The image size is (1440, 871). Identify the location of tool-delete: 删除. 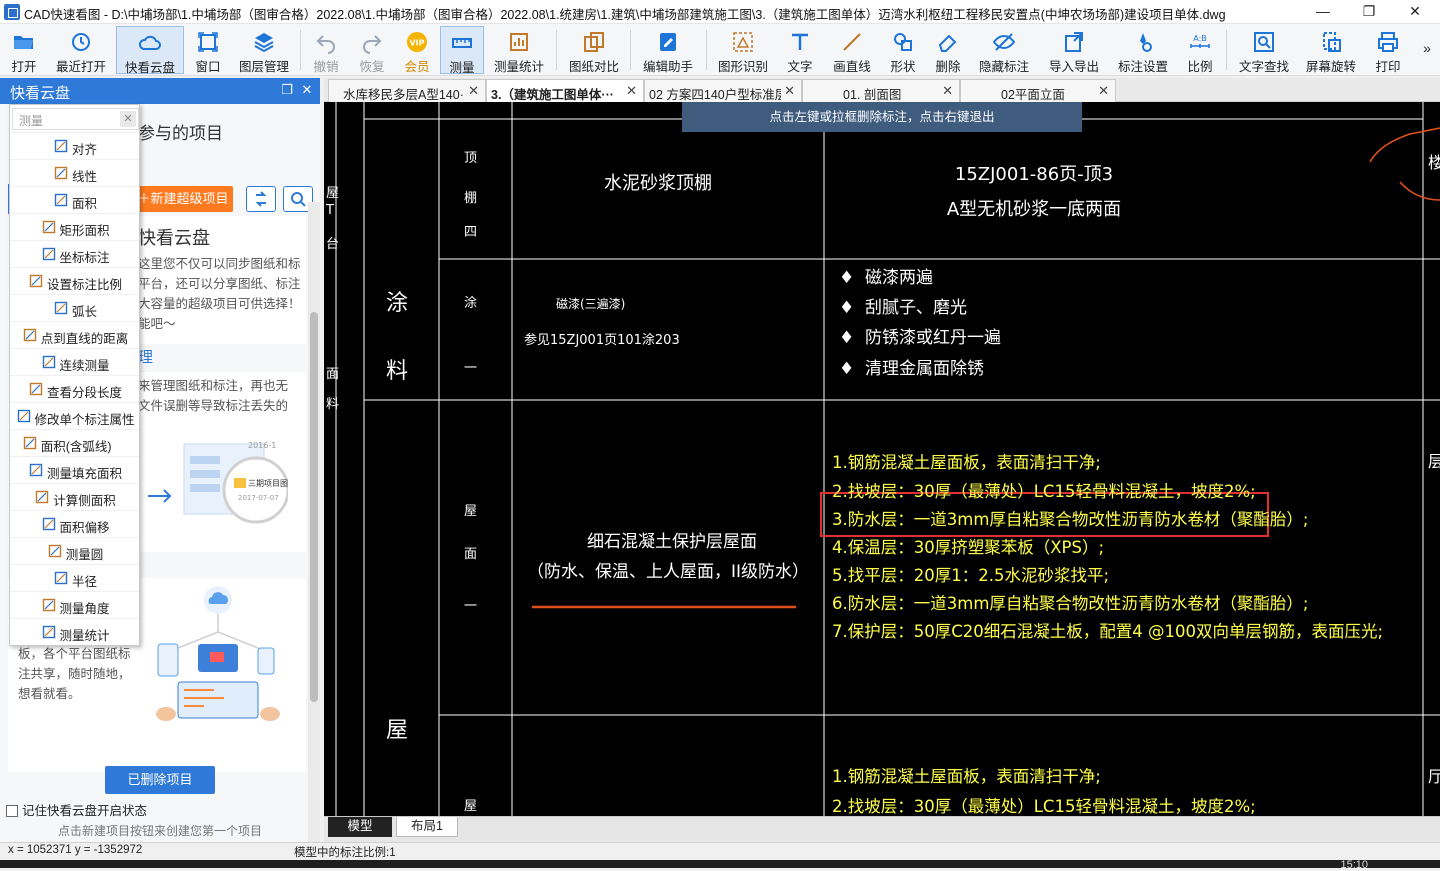
(948, 50).